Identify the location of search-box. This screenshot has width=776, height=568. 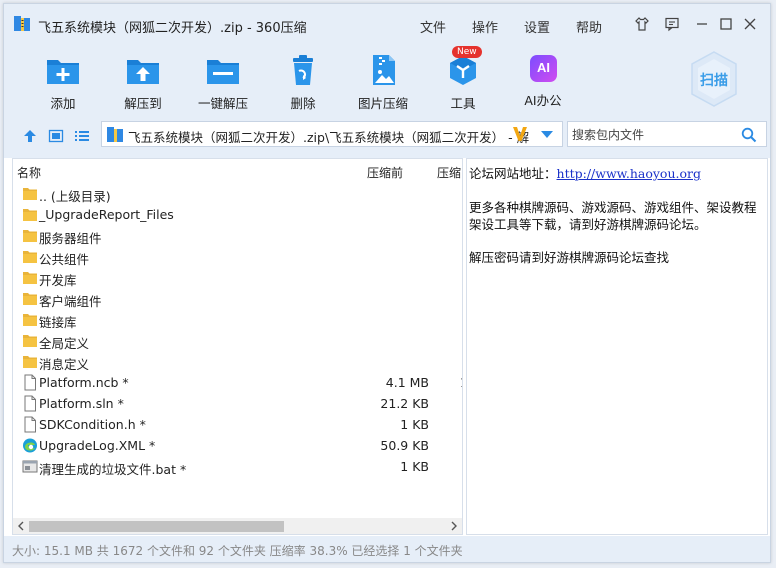
(667, 134).